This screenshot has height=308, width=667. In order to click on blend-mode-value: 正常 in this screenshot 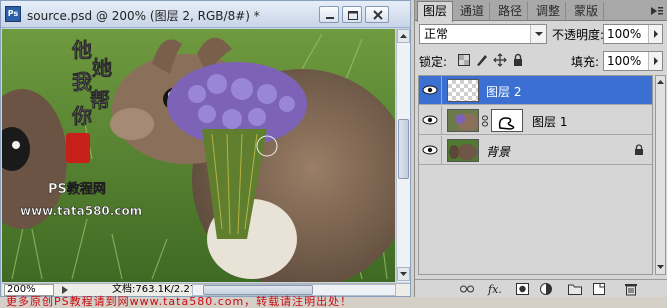, I will do `click(436, 34)`.